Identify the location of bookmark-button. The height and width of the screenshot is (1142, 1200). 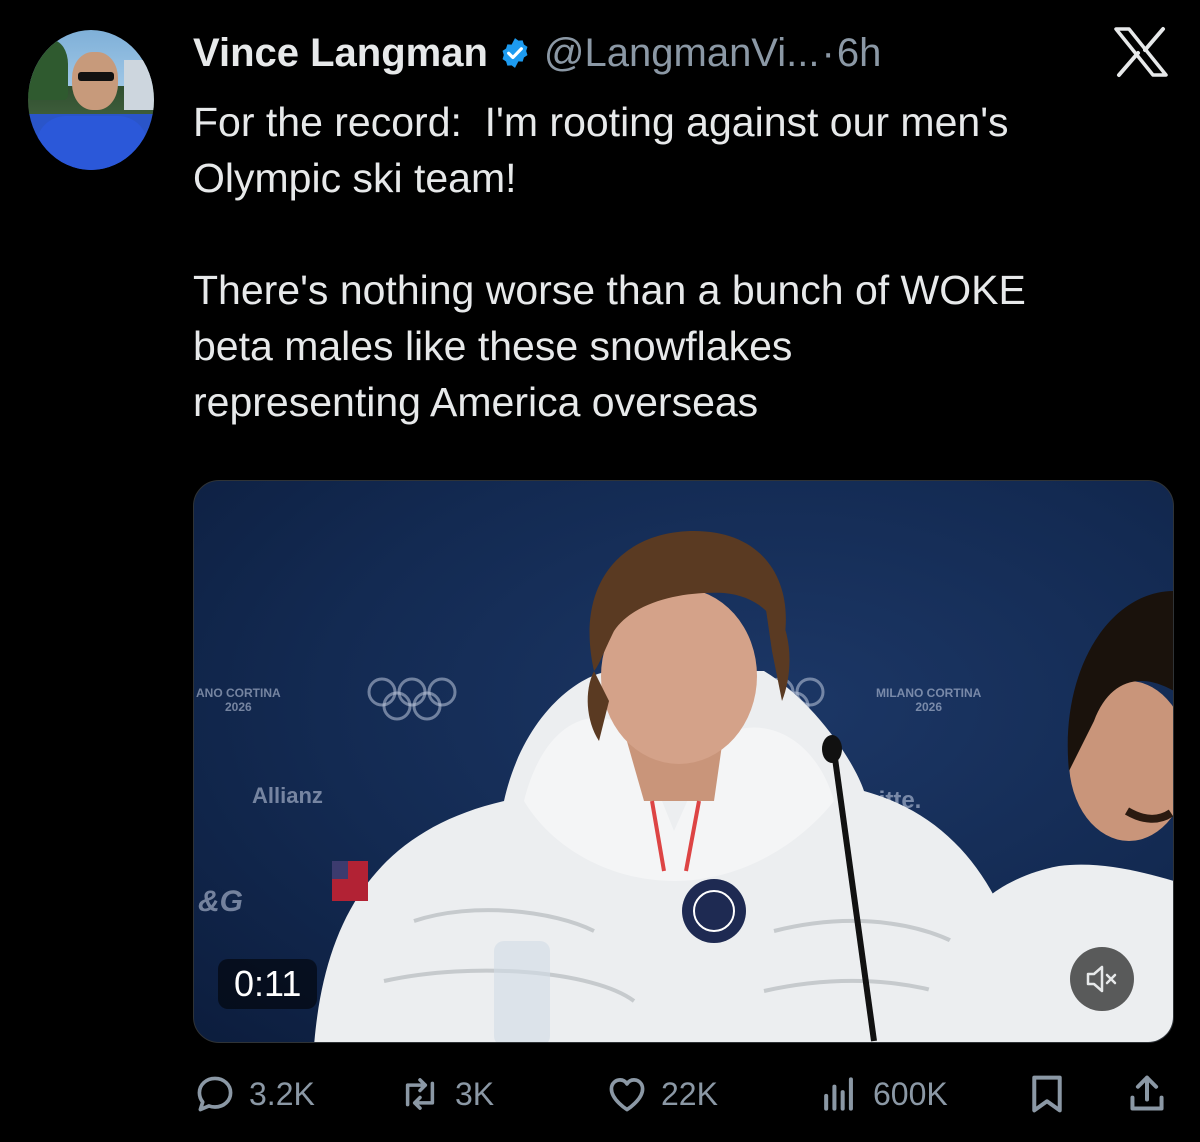
(1053, 1094).